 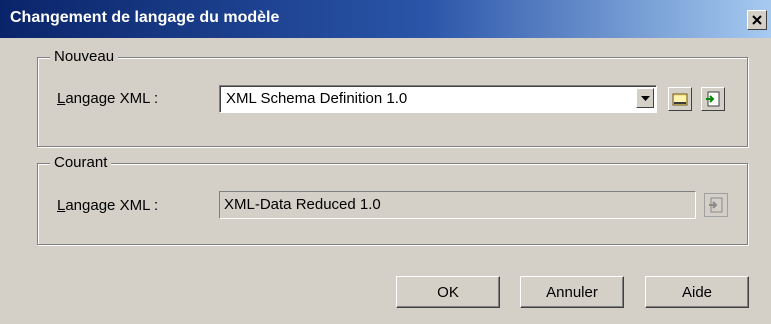 I want to click on browse-folder-button, so click(x=680, y=99).